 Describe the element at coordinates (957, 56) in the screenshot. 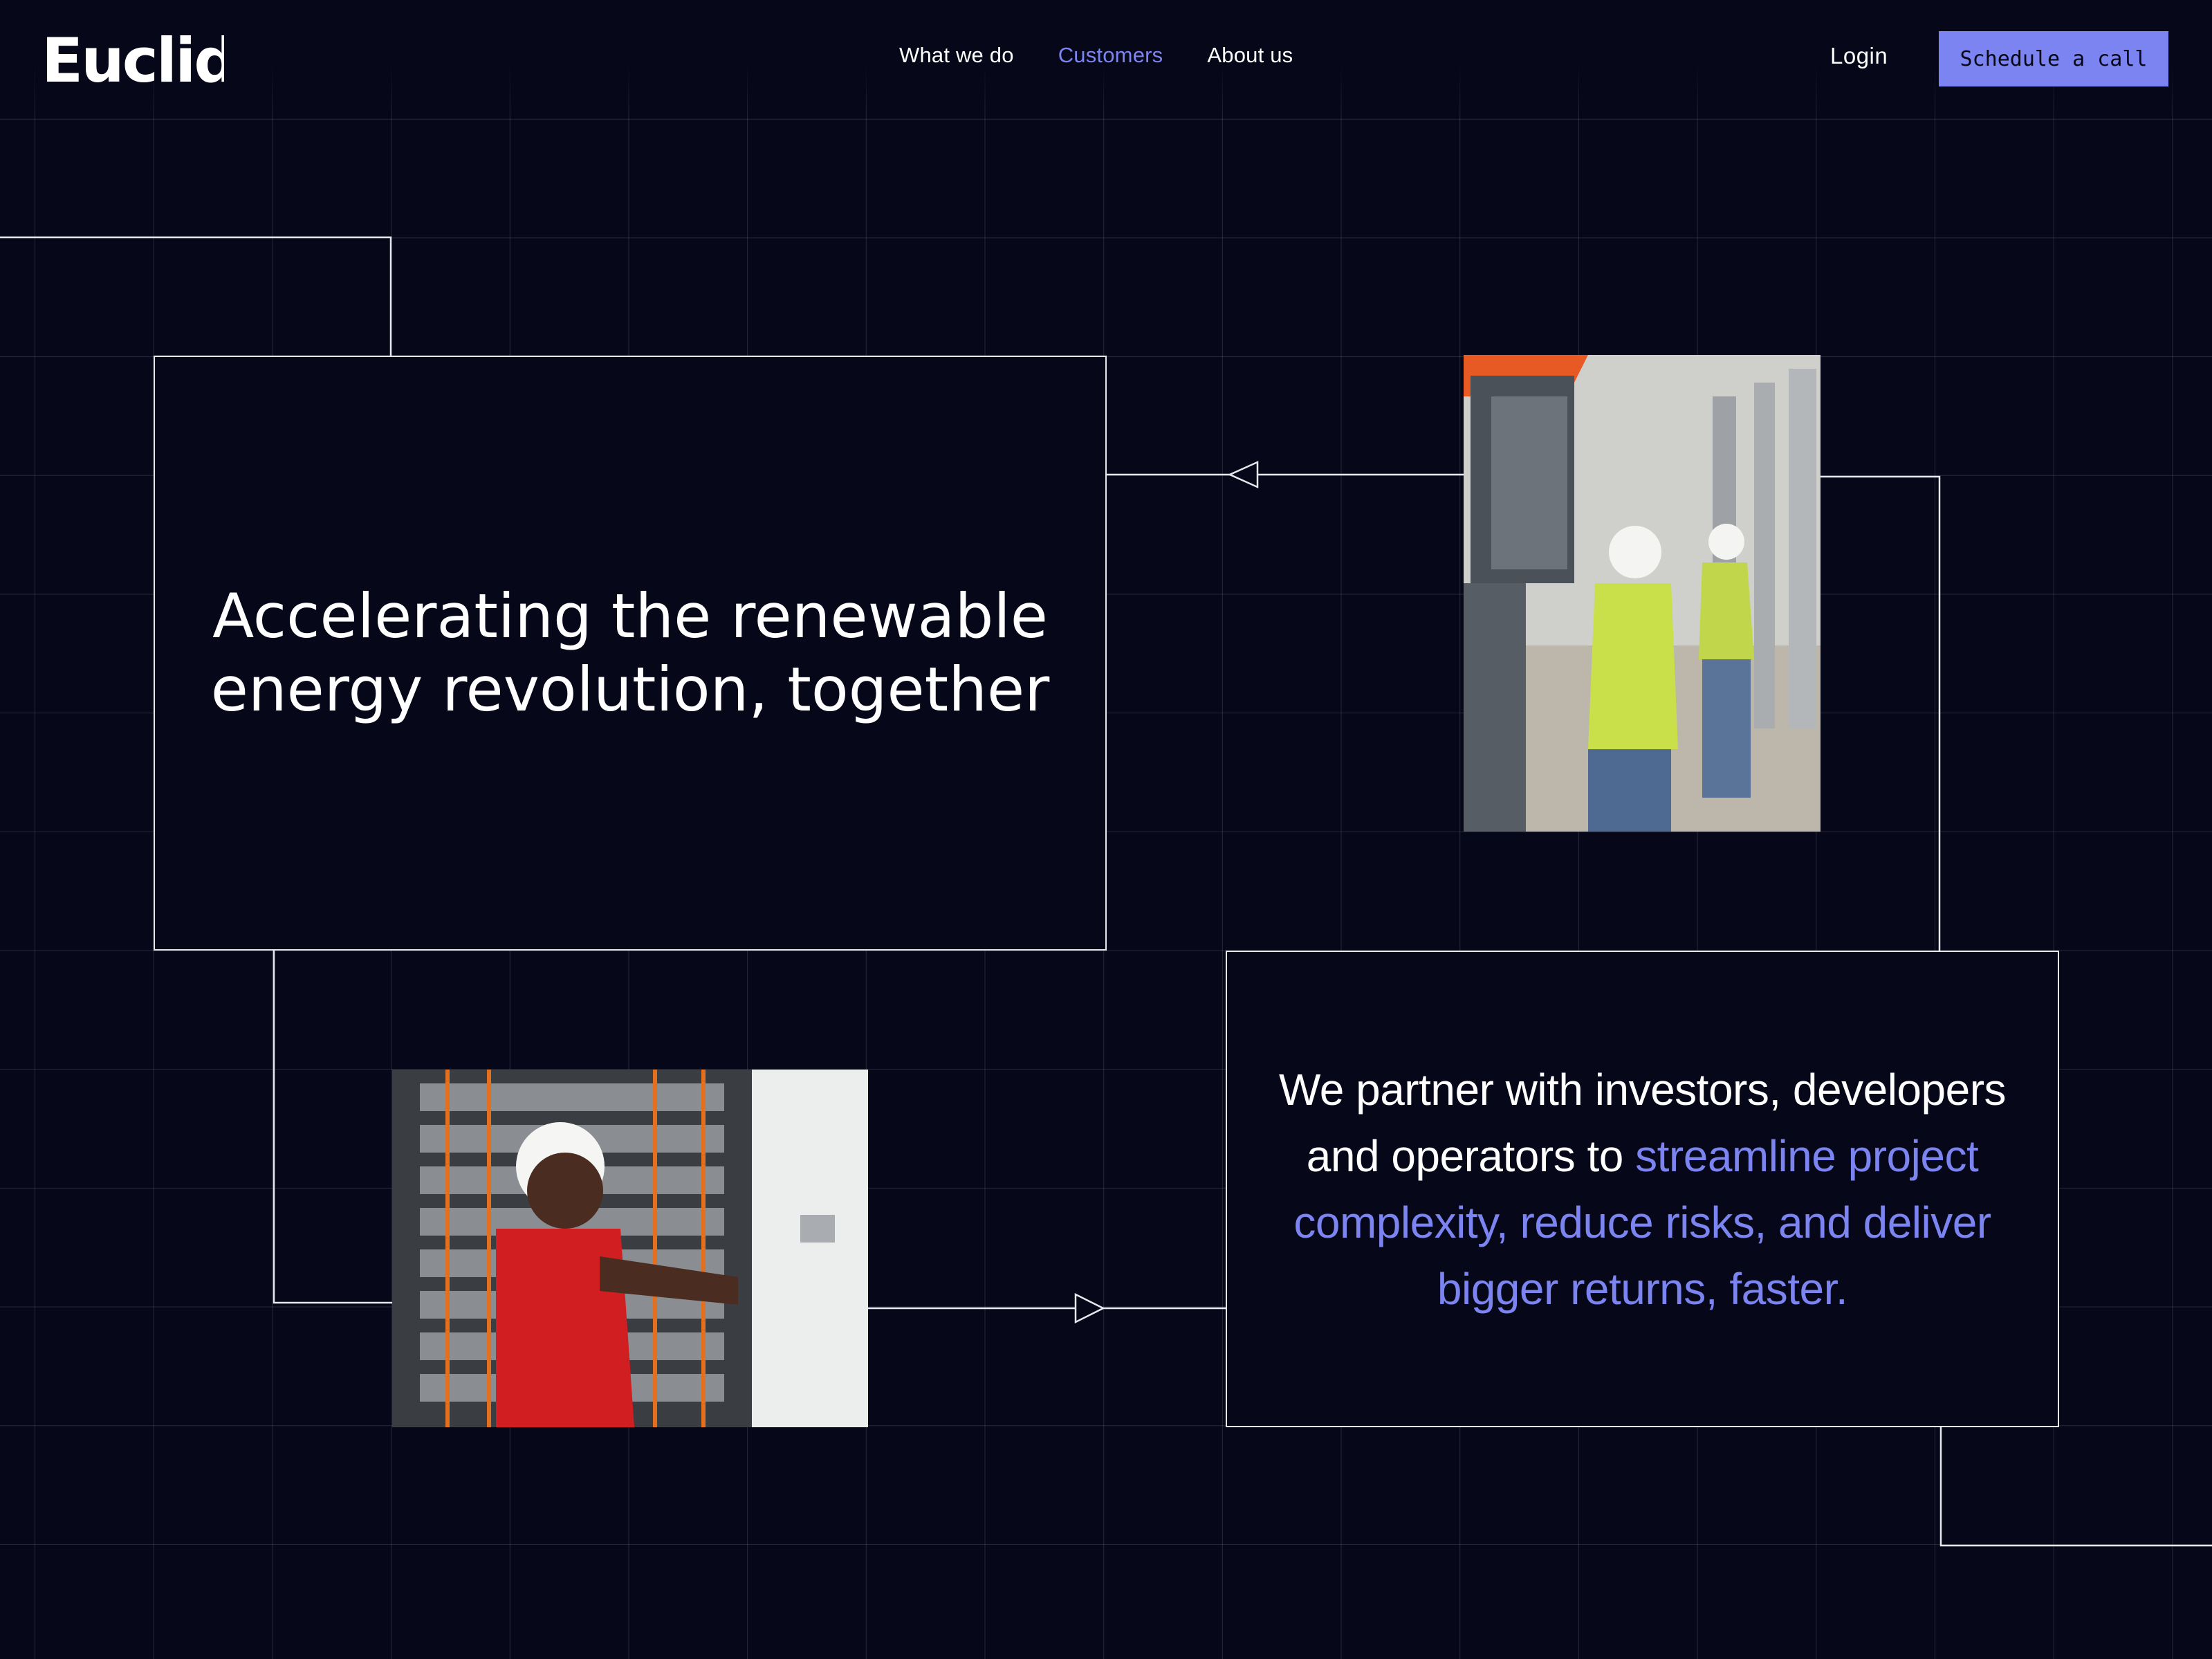

I see `nav-item-what-we-do: What we do` at that location.